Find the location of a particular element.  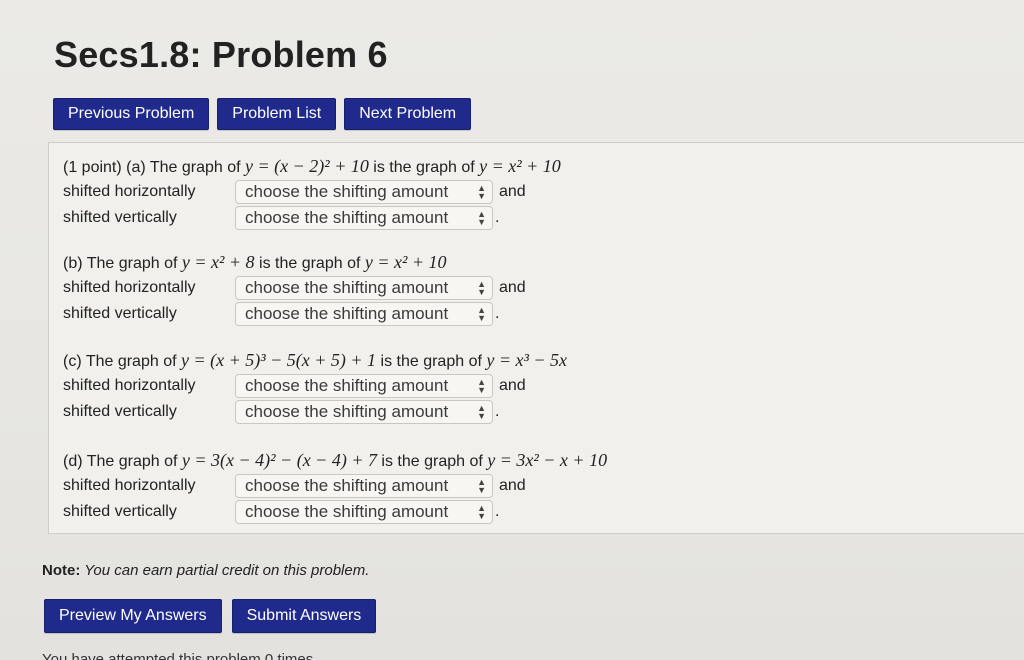

part-d-horizontal-select: choose the shifting amount ▲ ▼ is located at coordinates (364, 486).